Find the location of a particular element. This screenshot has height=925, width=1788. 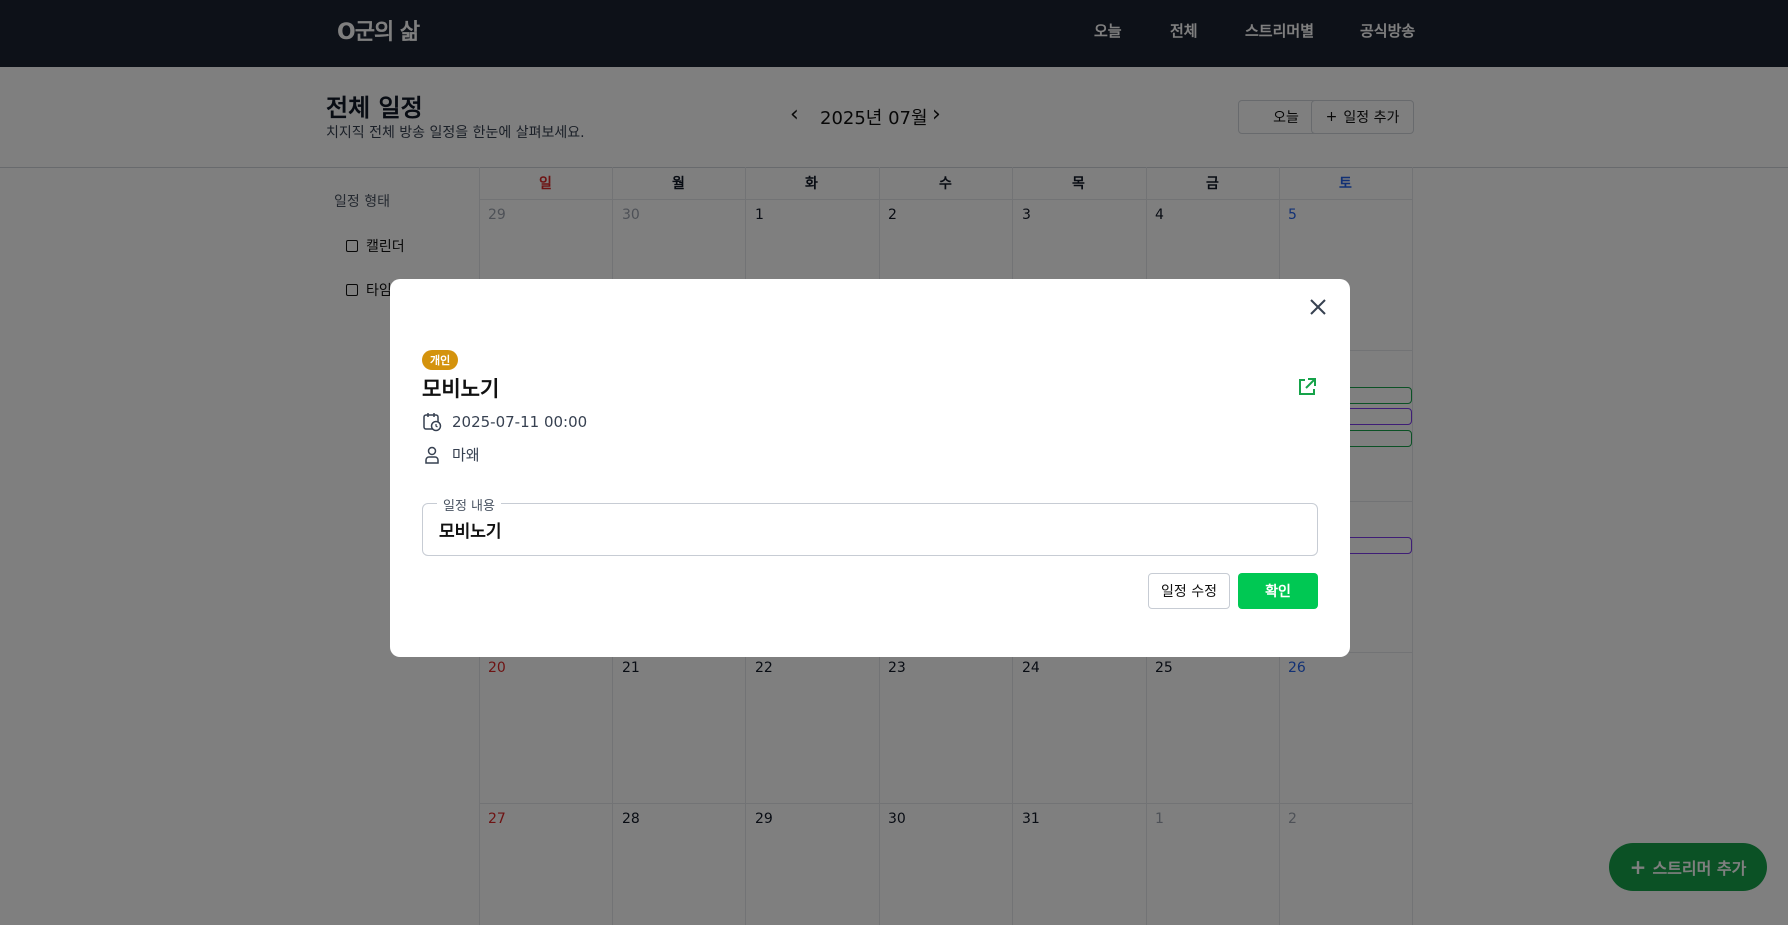

calendar-clock-icon is located at coordinates (432, 422).